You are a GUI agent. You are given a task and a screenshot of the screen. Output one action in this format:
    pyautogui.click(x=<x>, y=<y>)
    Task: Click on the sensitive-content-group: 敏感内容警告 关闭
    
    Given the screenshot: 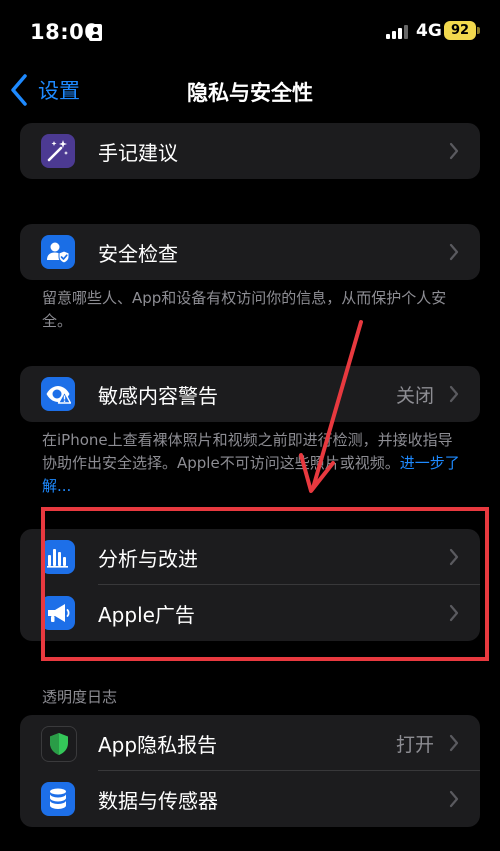 What is the action you would take?
    pyautogui.click(x=250, y=394)
    